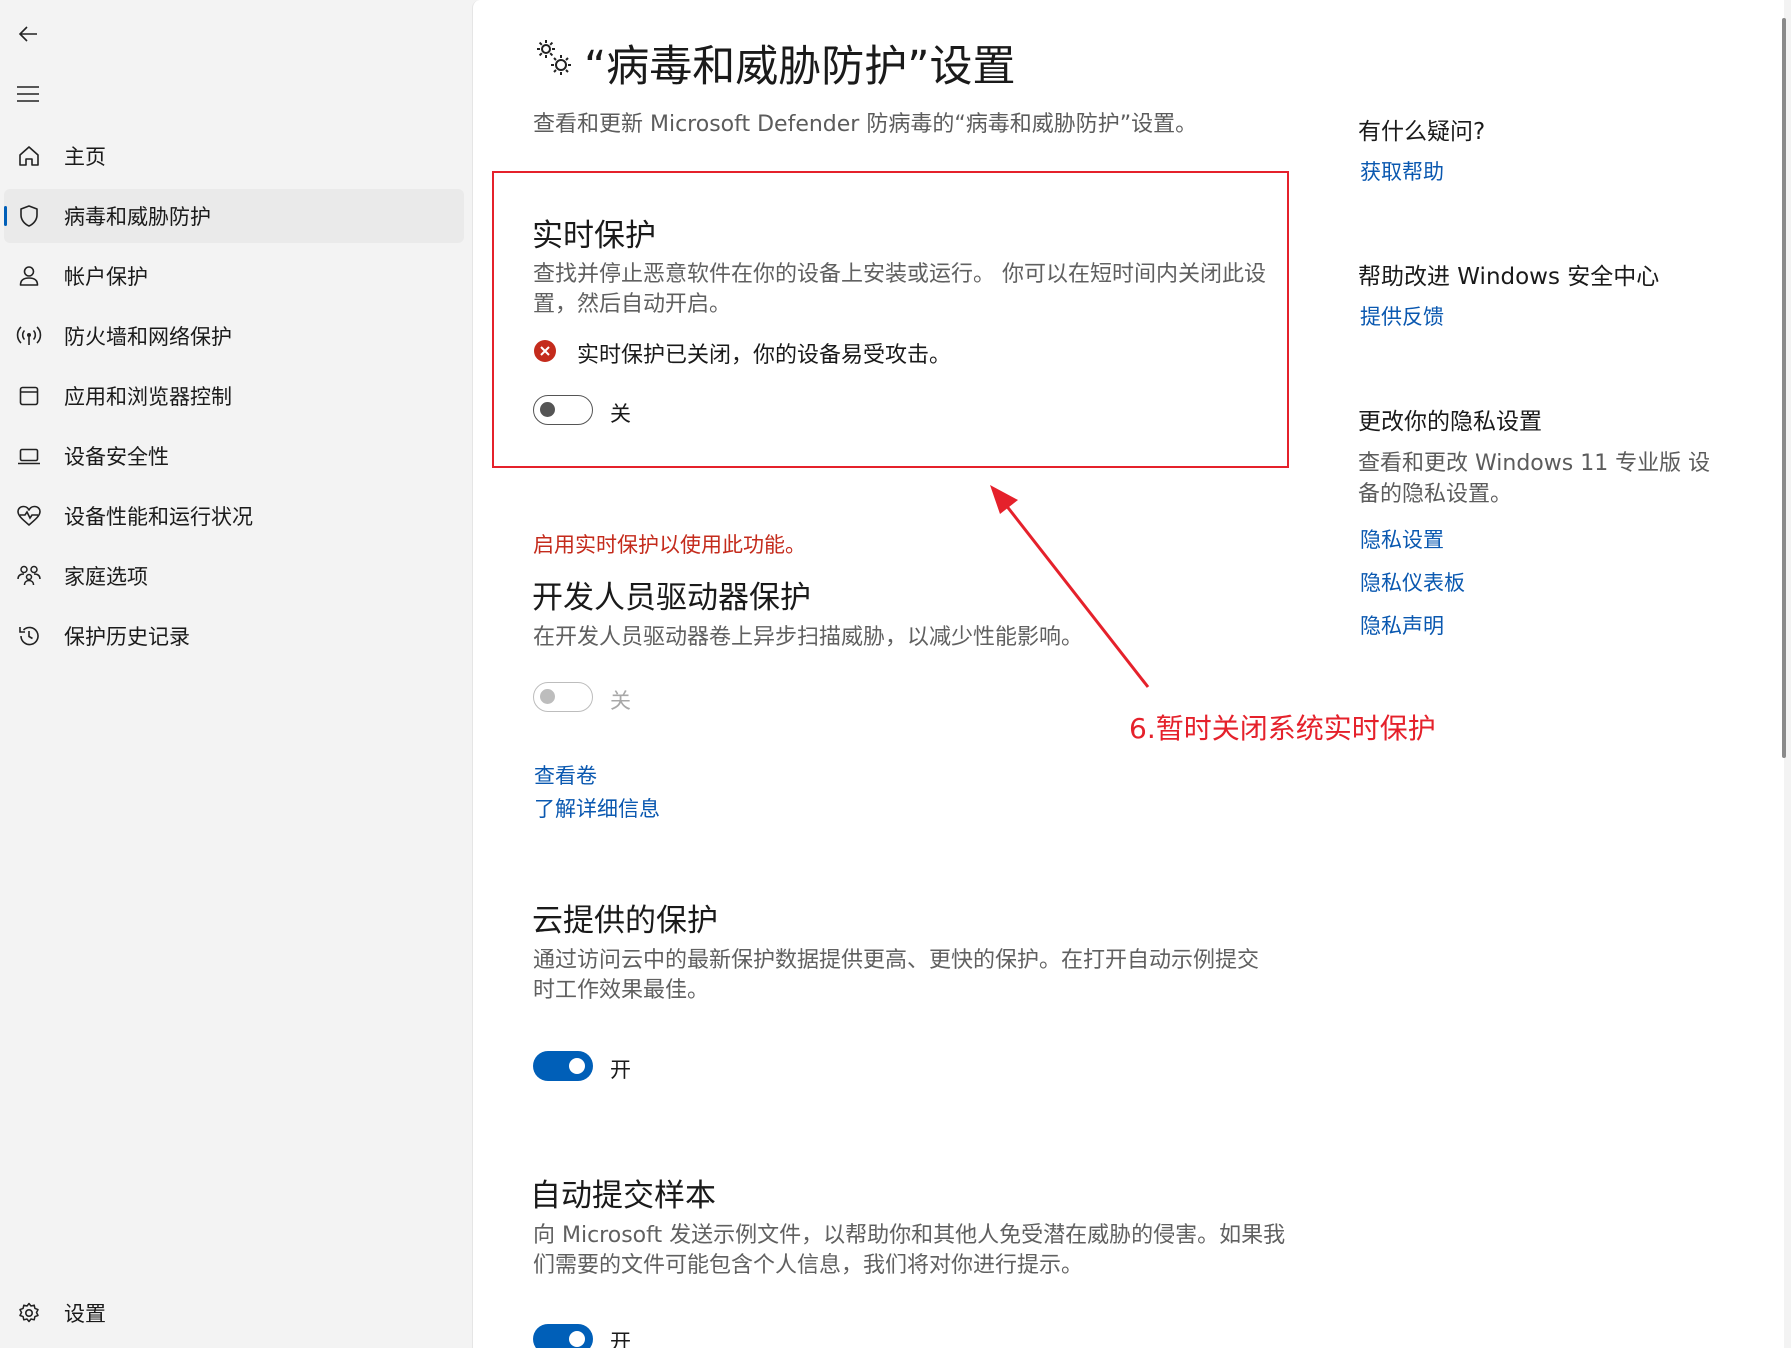 This screenshot has width=1791, height=1348. Describe the element at coordinates (565, 775) in the screenshot. I see `view-volumes-link: 查看卷` at that location.